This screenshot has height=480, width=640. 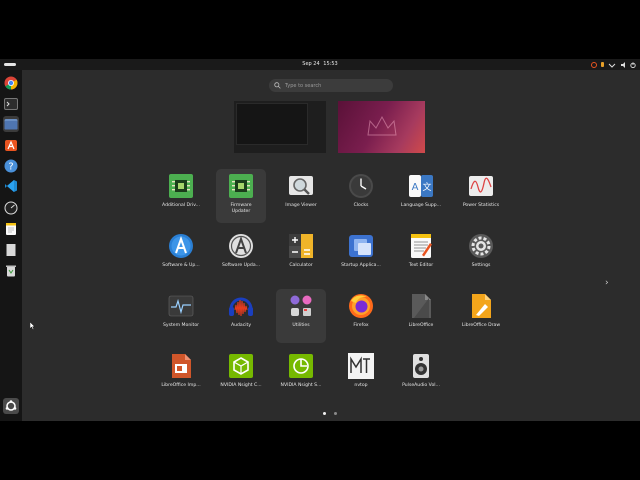 I want to click on libreoffice-impress-icon, so click(x=181, y=366).